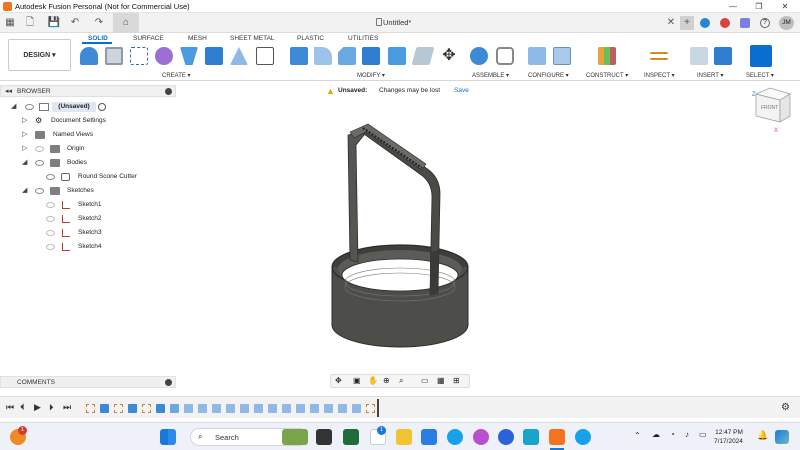  I want to click on zoom-icon: ⊕, so click(386, 380).